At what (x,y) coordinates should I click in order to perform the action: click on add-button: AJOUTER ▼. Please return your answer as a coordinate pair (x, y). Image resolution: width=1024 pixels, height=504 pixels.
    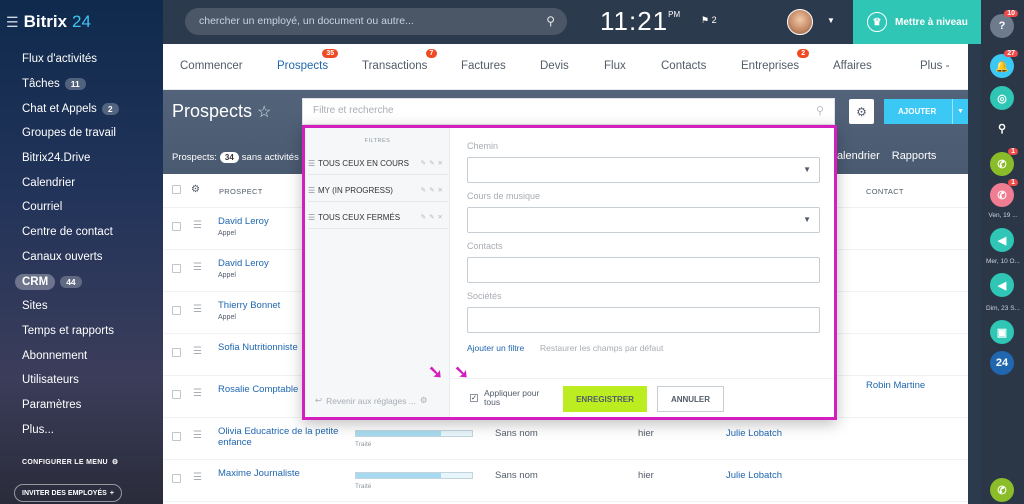
    Looking at the image, I should click on (926, 111).